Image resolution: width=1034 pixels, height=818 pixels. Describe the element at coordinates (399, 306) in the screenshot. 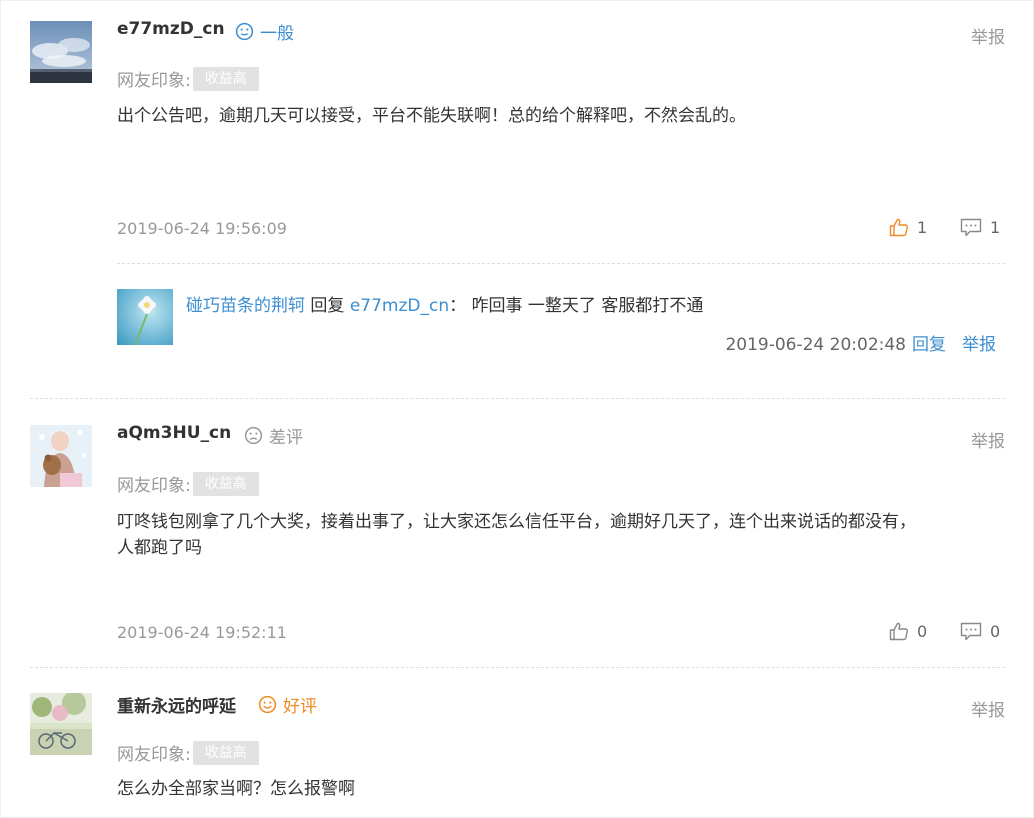

I see `reply-target-user: e77mzD_cn` at that location.